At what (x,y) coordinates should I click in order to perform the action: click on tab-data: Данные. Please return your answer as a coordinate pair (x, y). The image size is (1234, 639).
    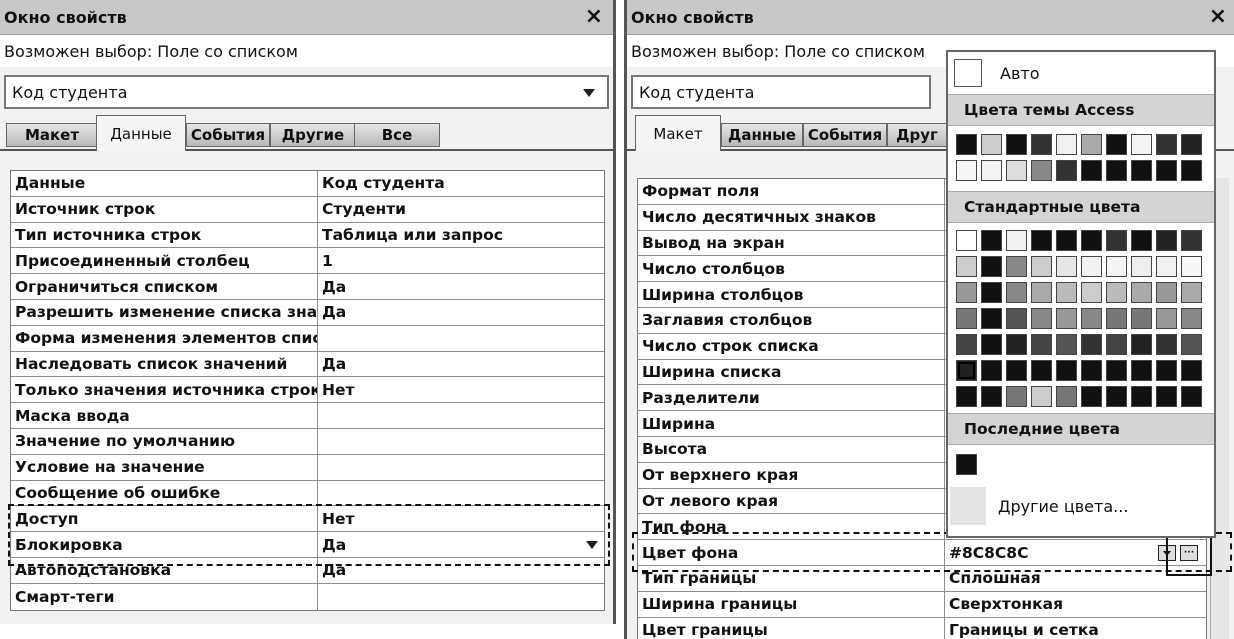
    Looking at the image, I should click on (141, 133).